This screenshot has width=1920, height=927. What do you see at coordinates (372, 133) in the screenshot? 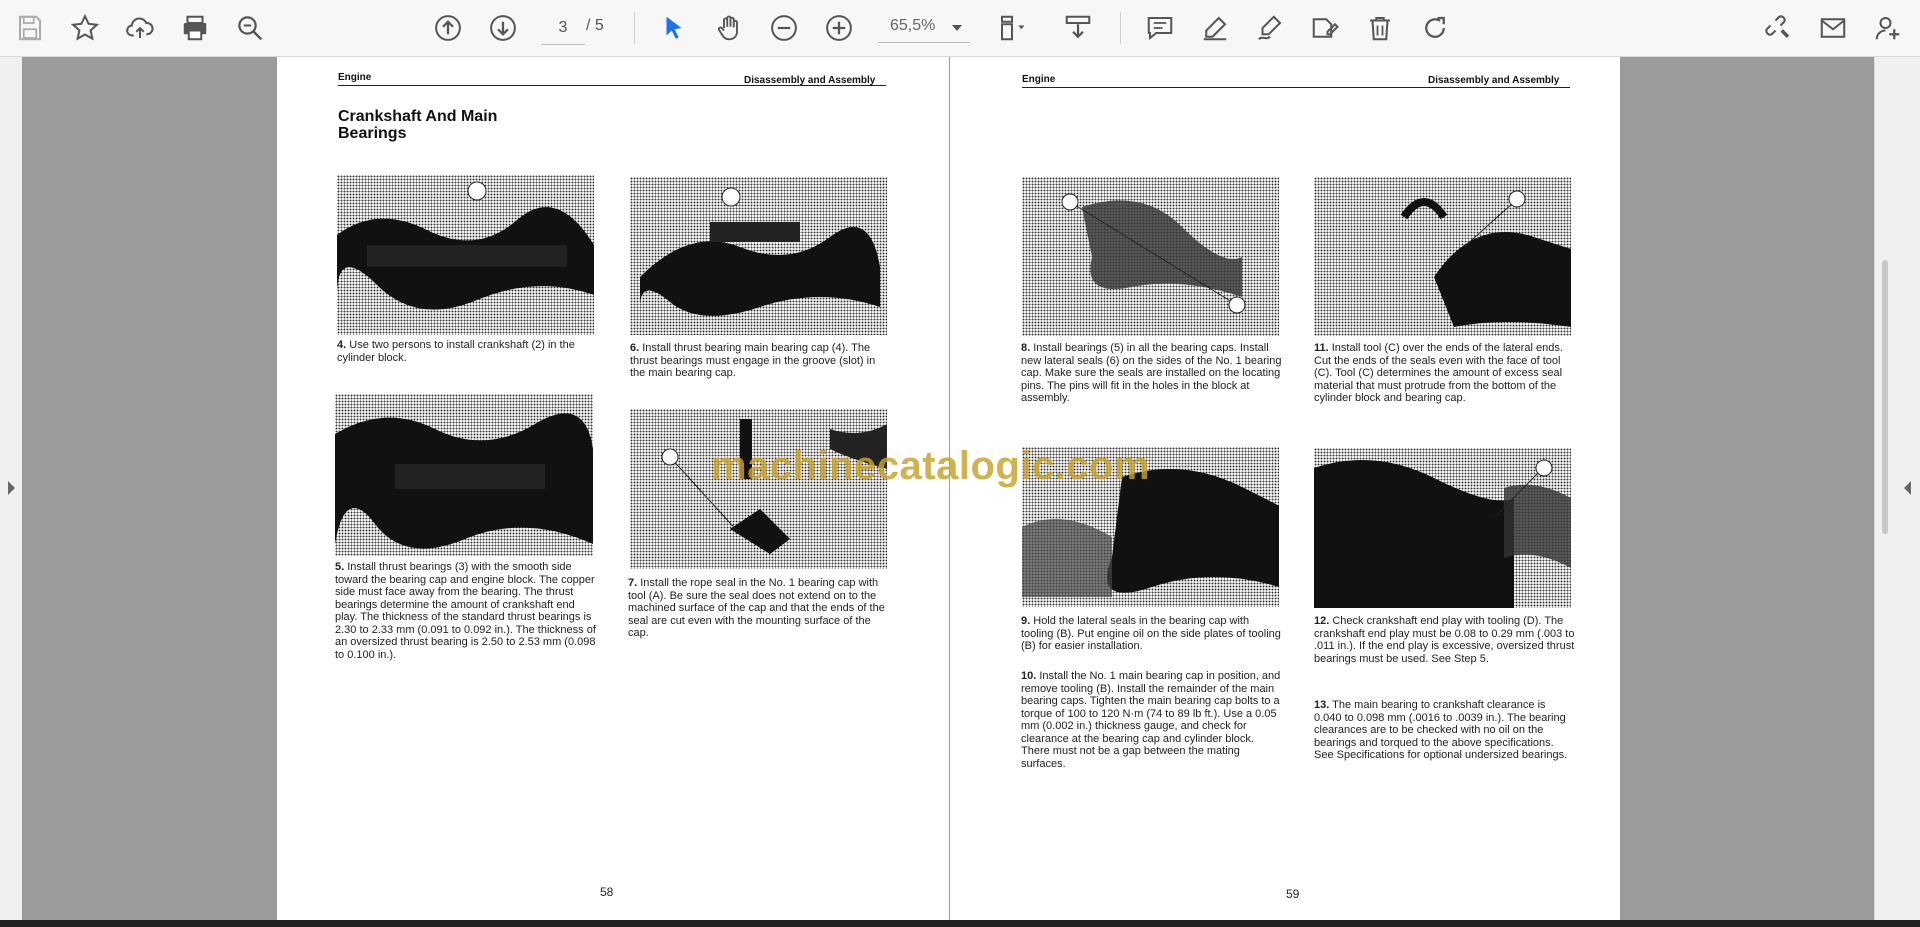
I see `section-title-line-2: Bearings` at bounding box center [372, 133].